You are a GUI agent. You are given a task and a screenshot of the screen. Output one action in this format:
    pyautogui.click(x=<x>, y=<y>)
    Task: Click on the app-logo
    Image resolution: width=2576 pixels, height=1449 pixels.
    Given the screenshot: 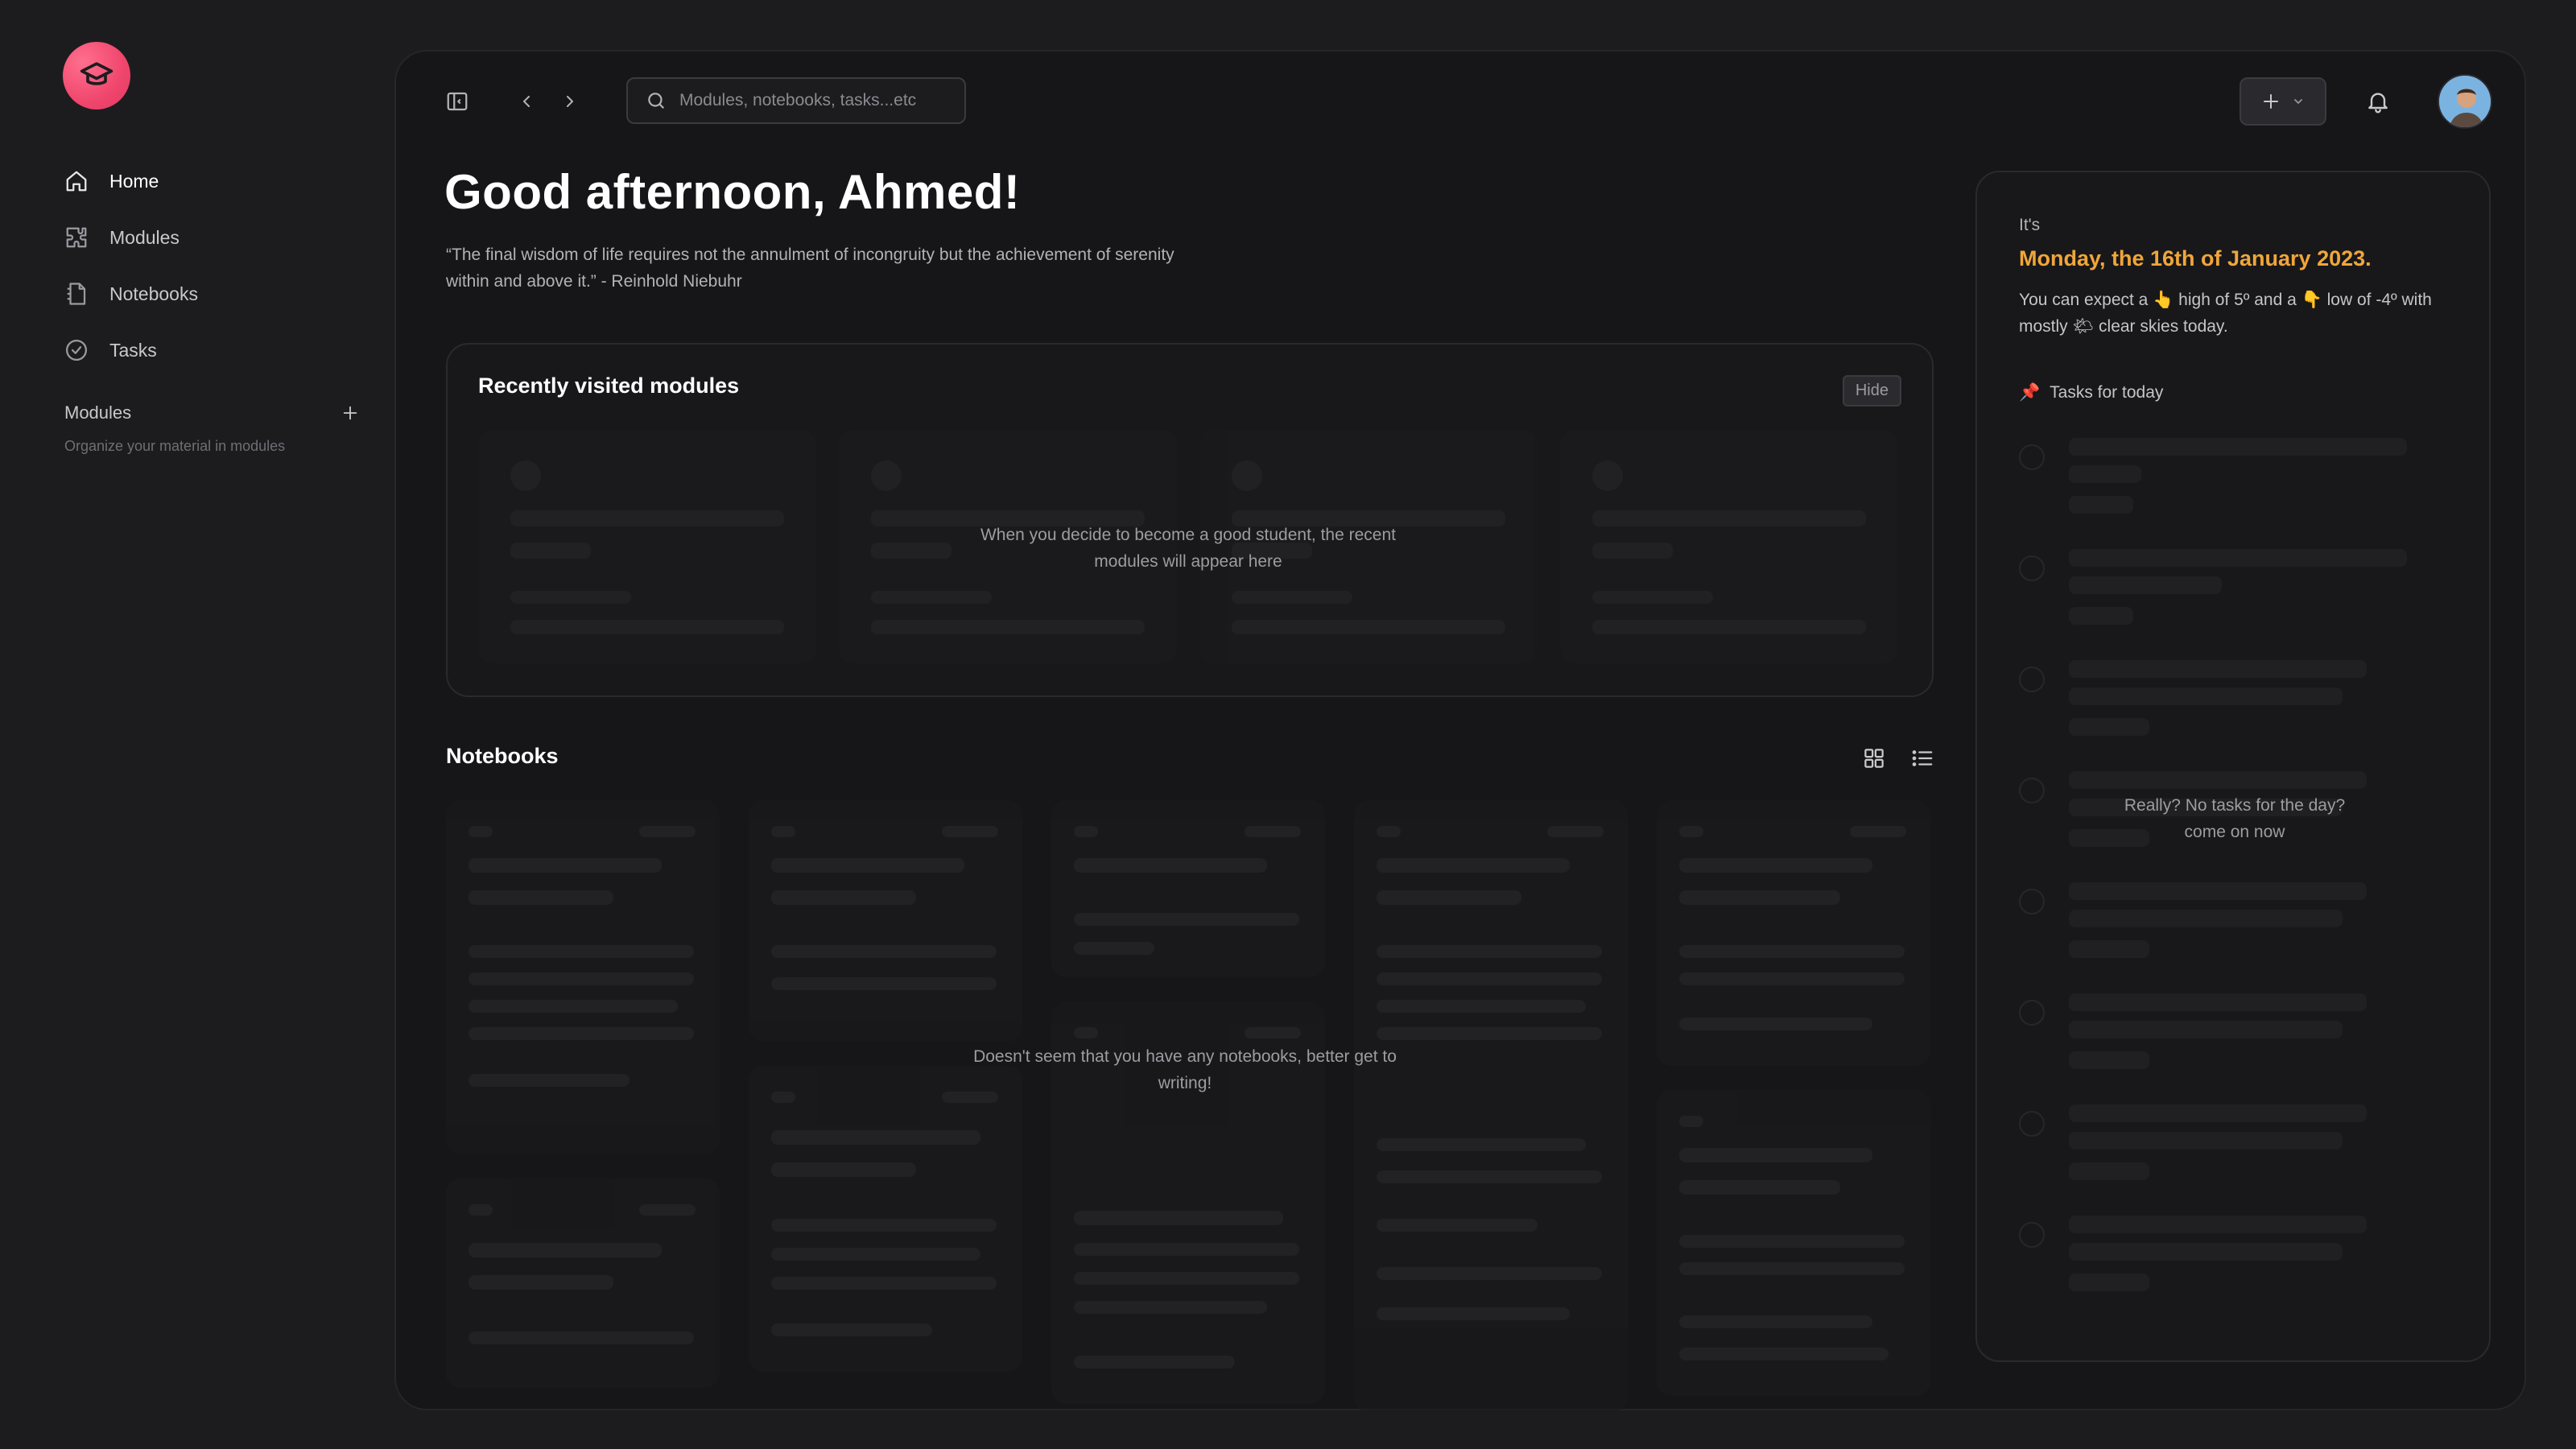 What is the action you would take?
    pyautogui.click(x=96, y=75)
    